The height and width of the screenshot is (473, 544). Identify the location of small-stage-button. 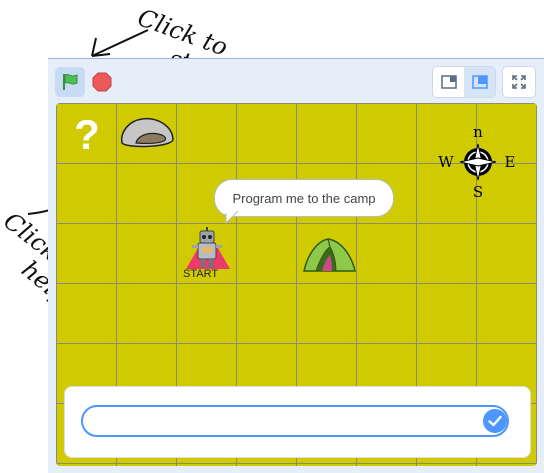
(448, 82).